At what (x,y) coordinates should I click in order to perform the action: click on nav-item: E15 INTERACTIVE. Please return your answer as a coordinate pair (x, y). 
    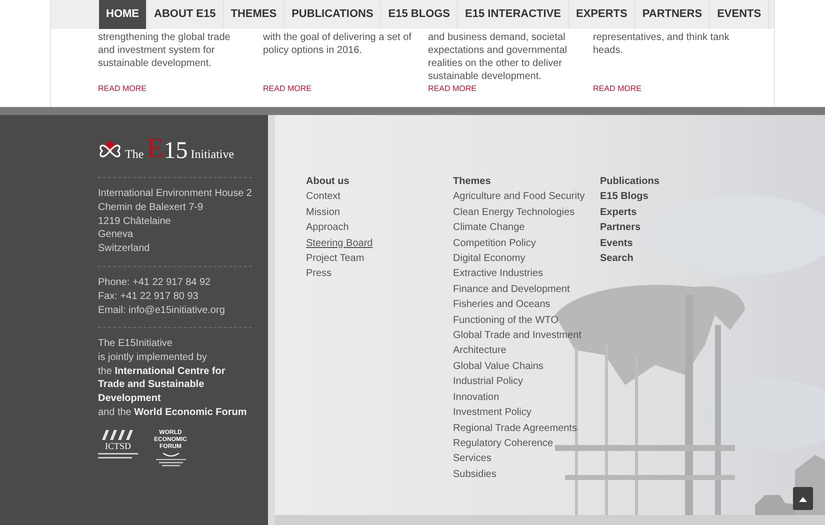
    Looking at the image, I should click on (513, 14).